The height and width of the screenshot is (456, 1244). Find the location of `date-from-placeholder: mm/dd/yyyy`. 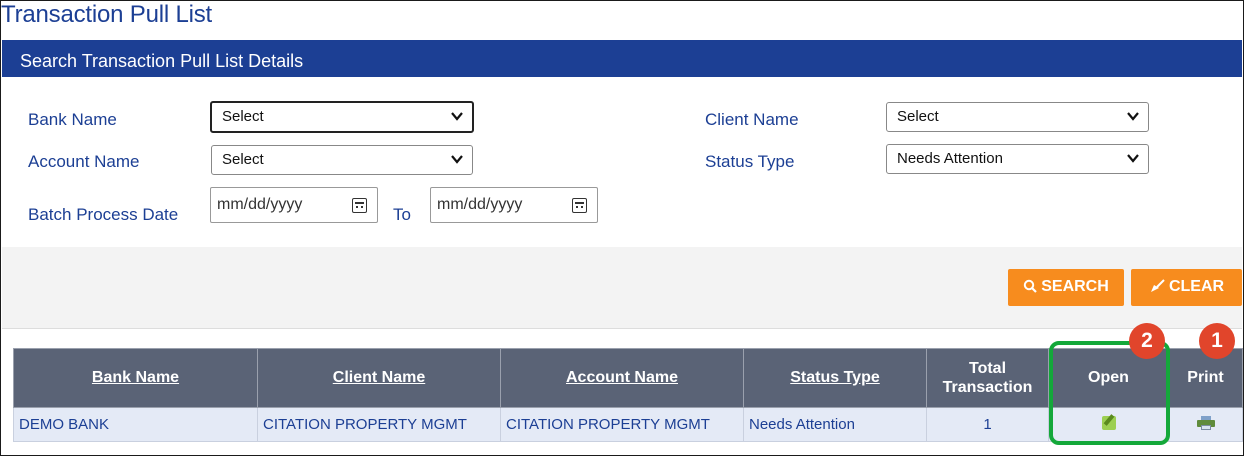

date-from-placeholder: mm/dd/yyyy is located at coordinates (260, 204).